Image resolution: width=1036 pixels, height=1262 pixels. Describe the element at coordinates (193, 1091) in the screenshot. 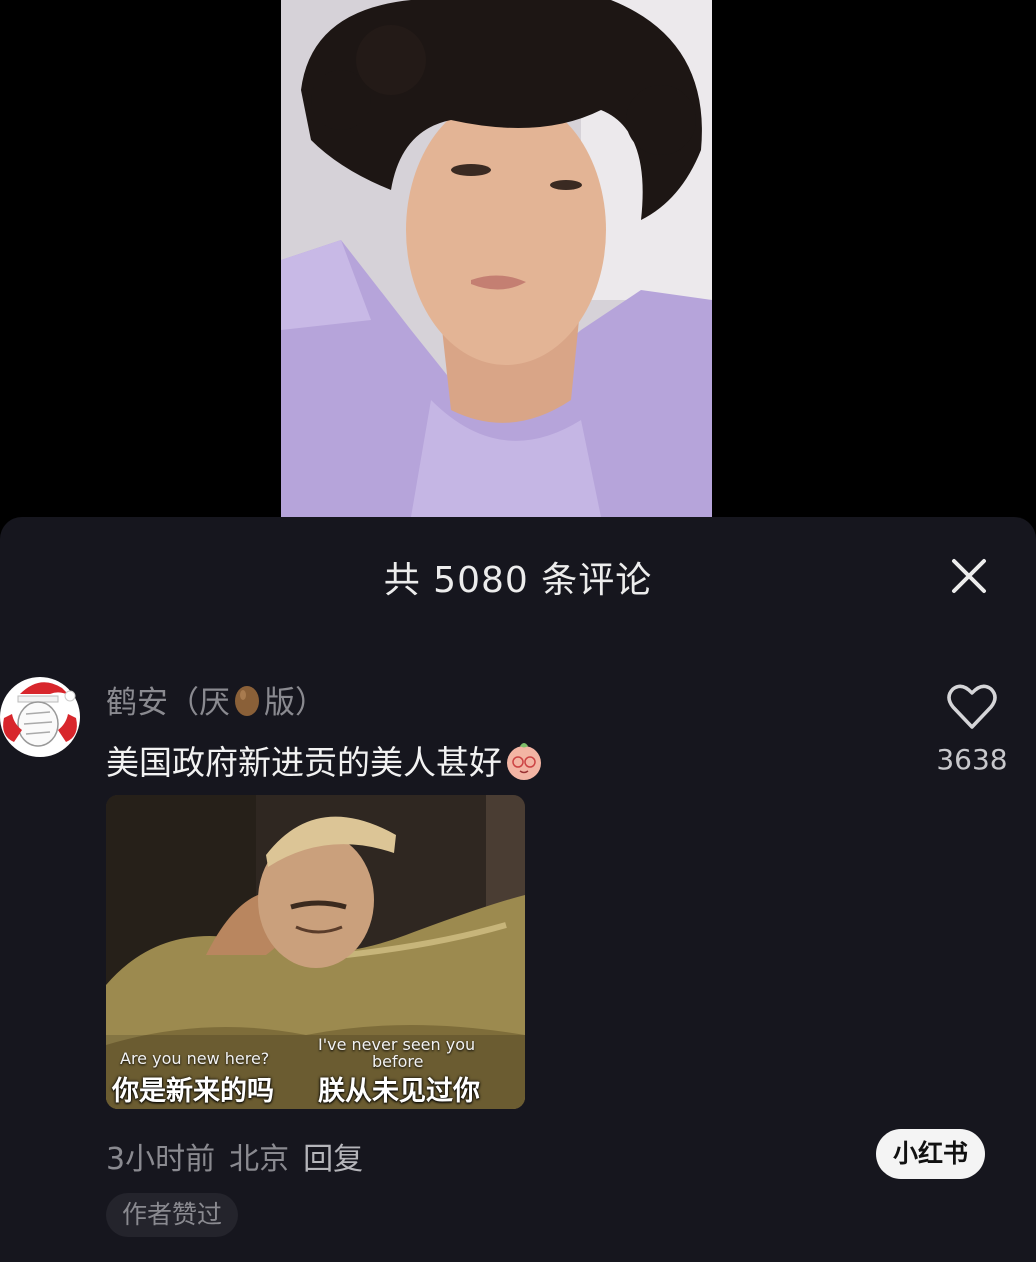

I see `meme-caption-cn-left: 你是新来的吗` at that location.